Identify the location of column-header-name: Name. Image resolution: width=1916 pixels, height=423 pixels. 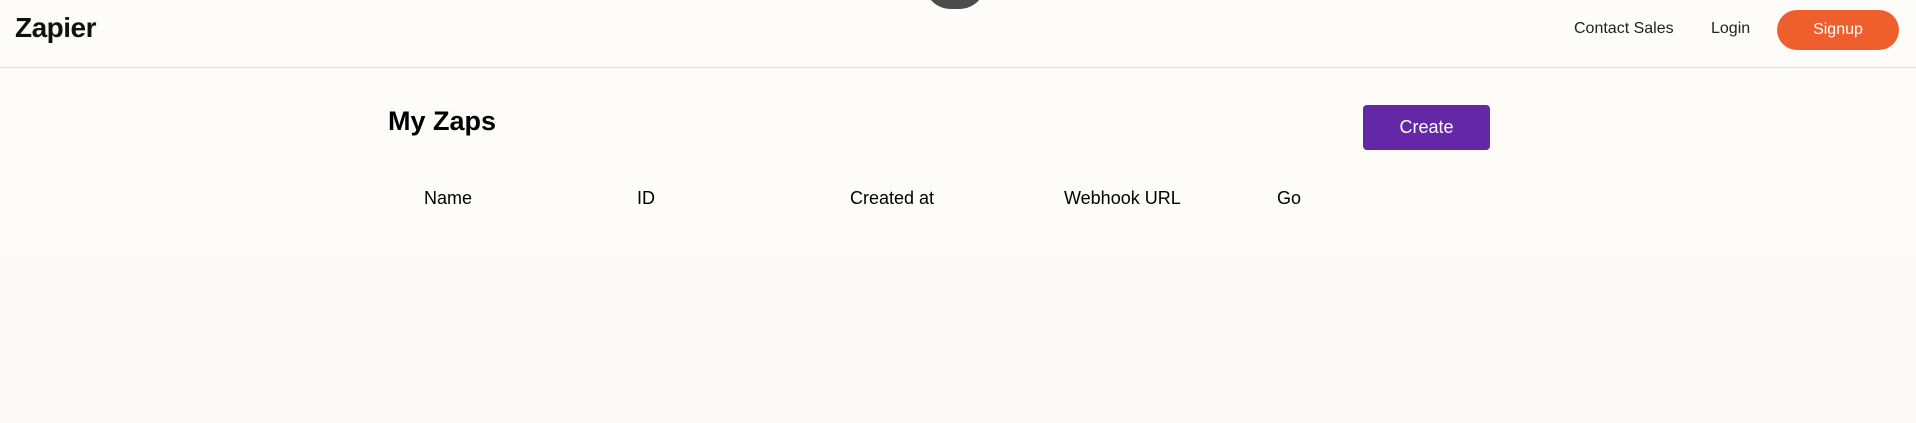
(448, 198).